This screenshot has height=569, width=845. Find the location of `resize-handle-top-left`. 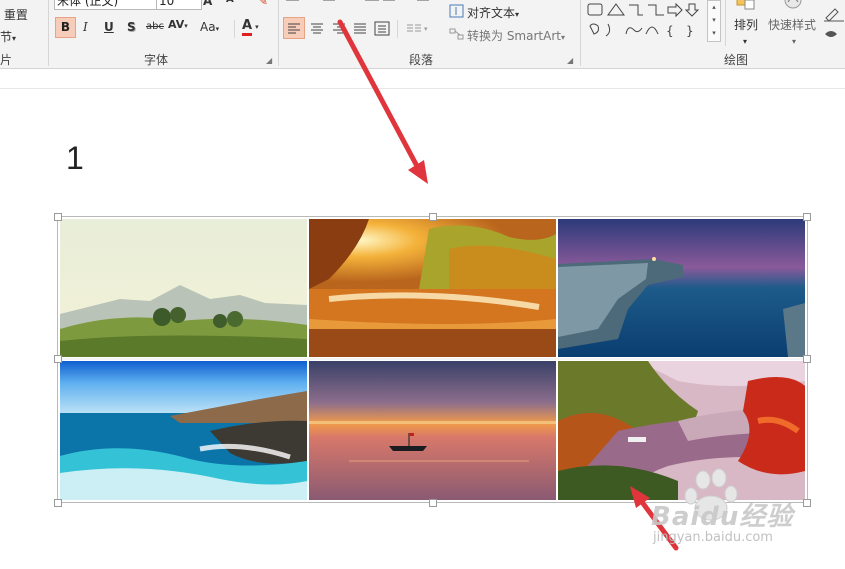

resize-handle-top-left is located at coordinates (58, 217).